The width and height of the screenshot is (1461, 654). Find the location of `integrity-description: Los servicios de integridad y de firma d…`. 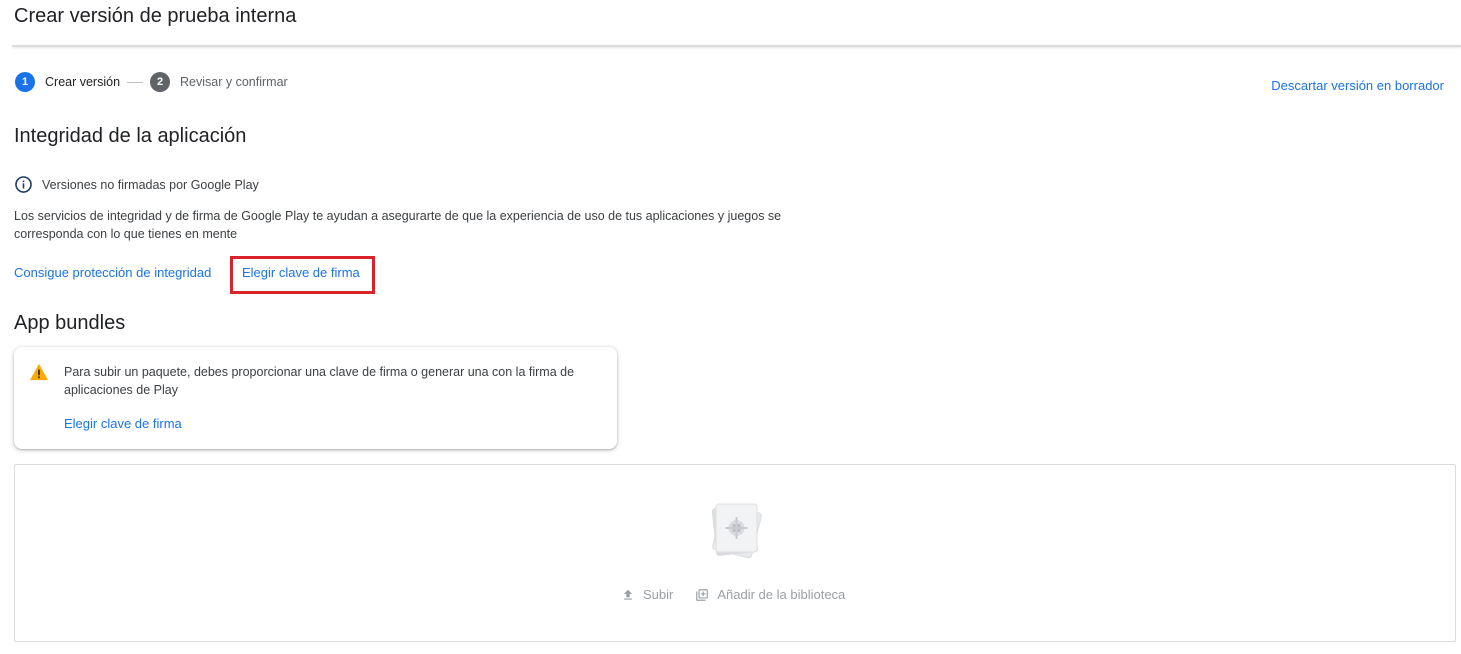

integrity-description: Los servicios de integridad y de firma d… is located at coordinates (398, 225).